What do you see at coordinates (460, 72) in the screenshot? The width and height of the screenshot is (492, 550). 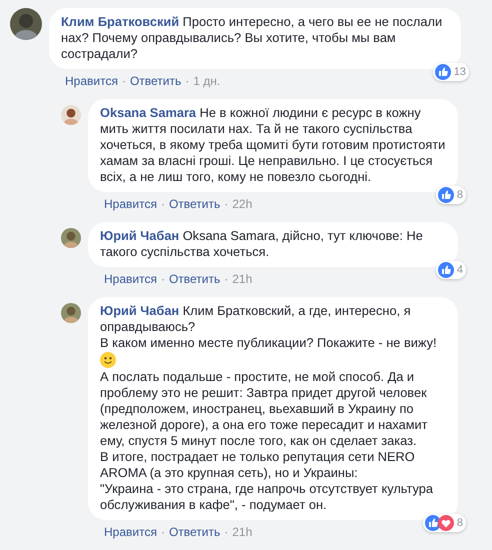 I see `count-text: 13` at bounding box center [460, 72].